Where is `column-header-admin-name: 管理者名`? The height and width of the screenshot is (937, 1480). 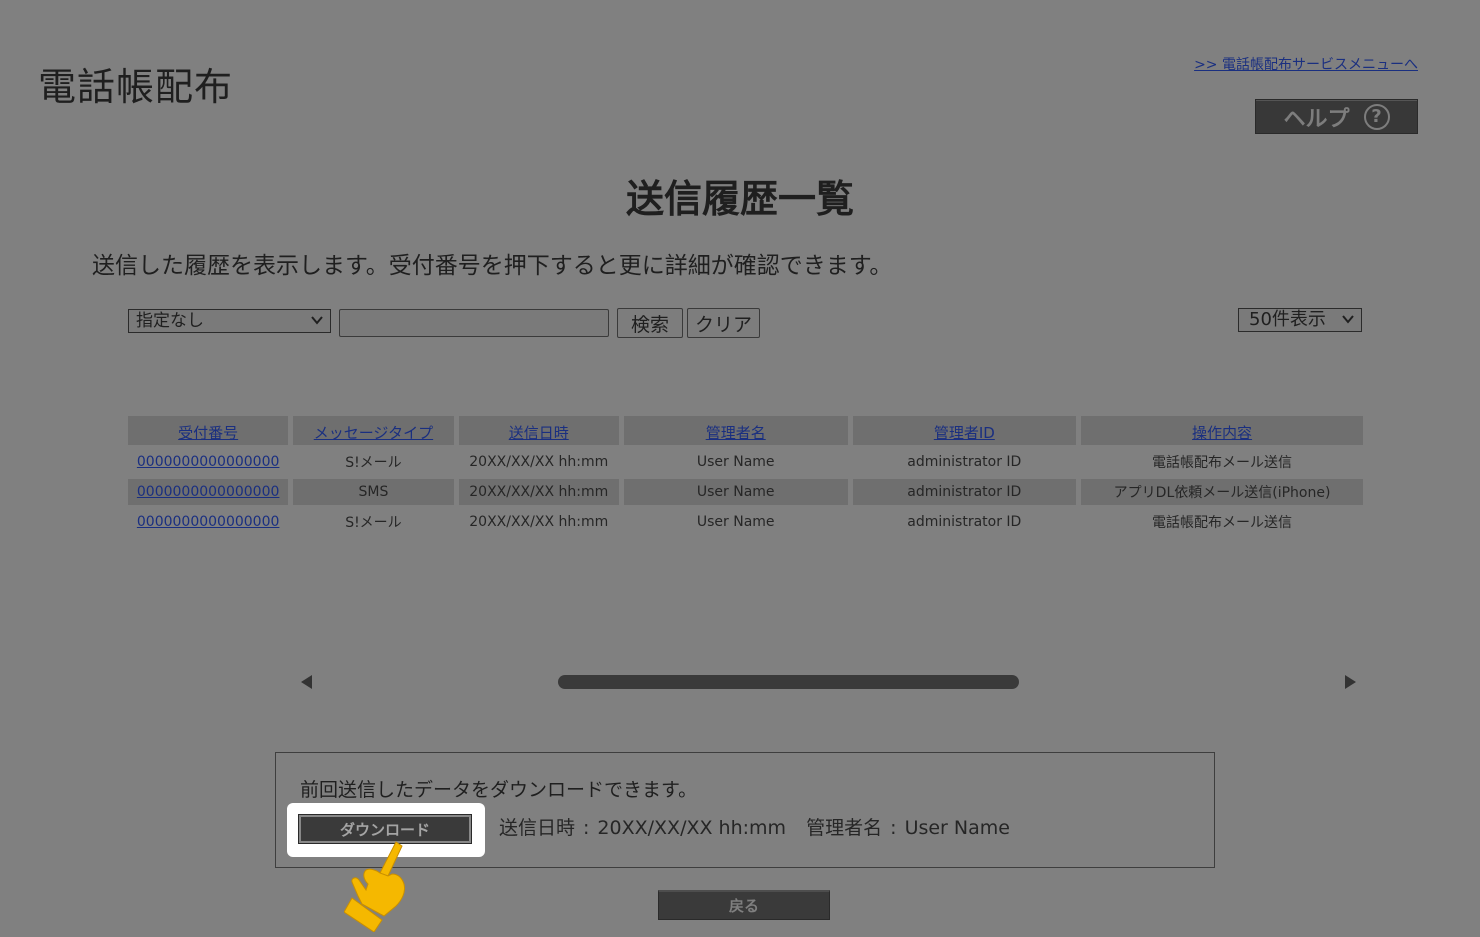 column-header-admin-name: 管理者名 is located at coordinates (735, 430).